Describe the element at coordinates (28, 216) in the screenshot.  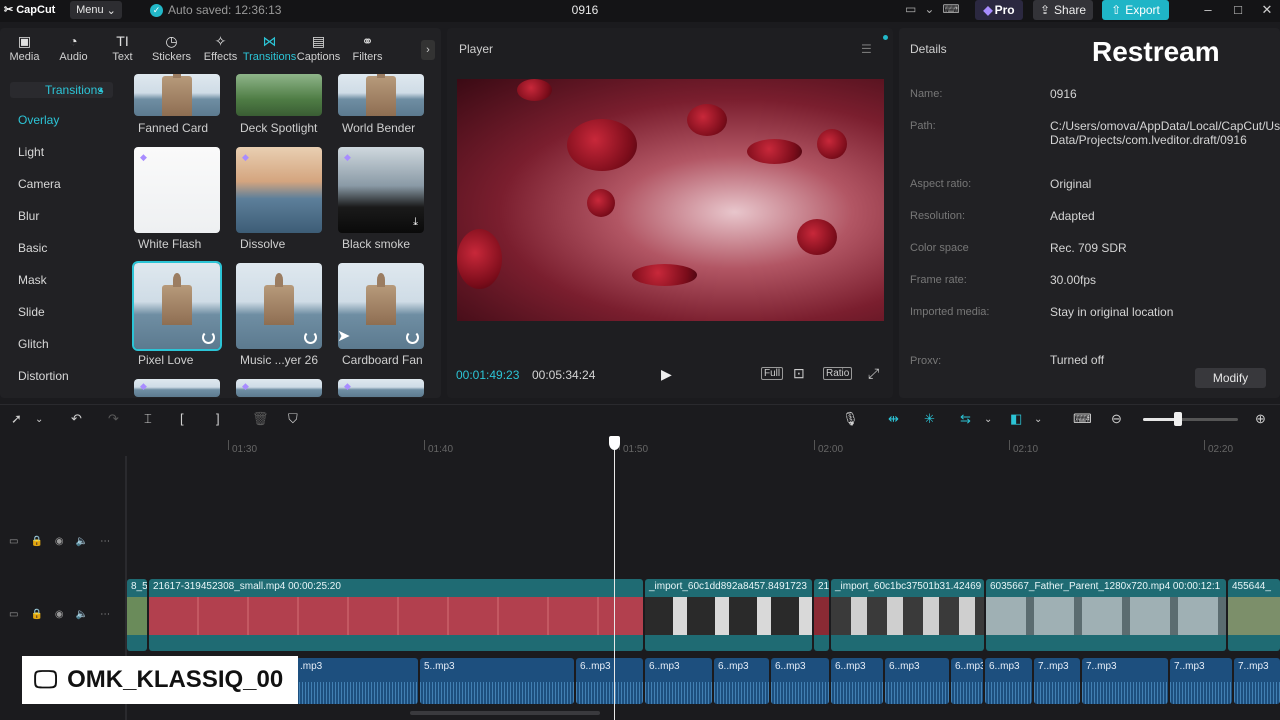
I see `category-blur: Blur` at that location.